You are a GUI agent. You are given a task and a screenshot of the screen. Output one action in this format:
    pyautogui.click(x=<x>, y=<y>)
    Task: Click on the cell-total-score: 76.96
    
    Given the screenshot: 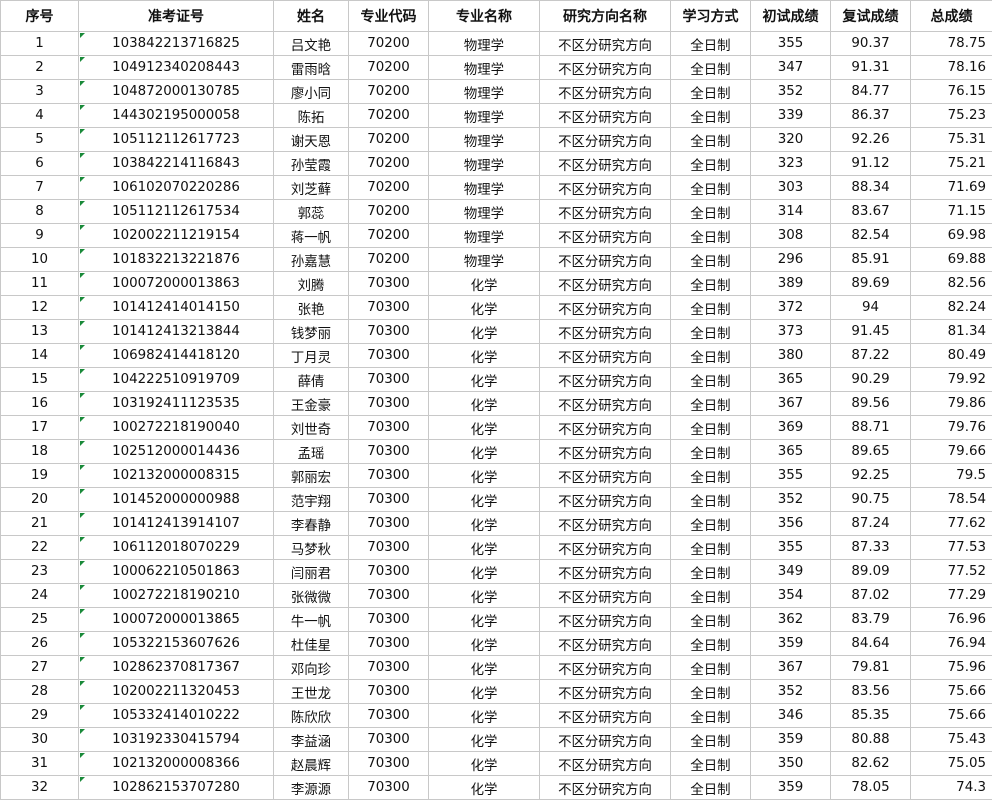 What is the action you would take?
    pyautogui.click(x=951, y=620)
    